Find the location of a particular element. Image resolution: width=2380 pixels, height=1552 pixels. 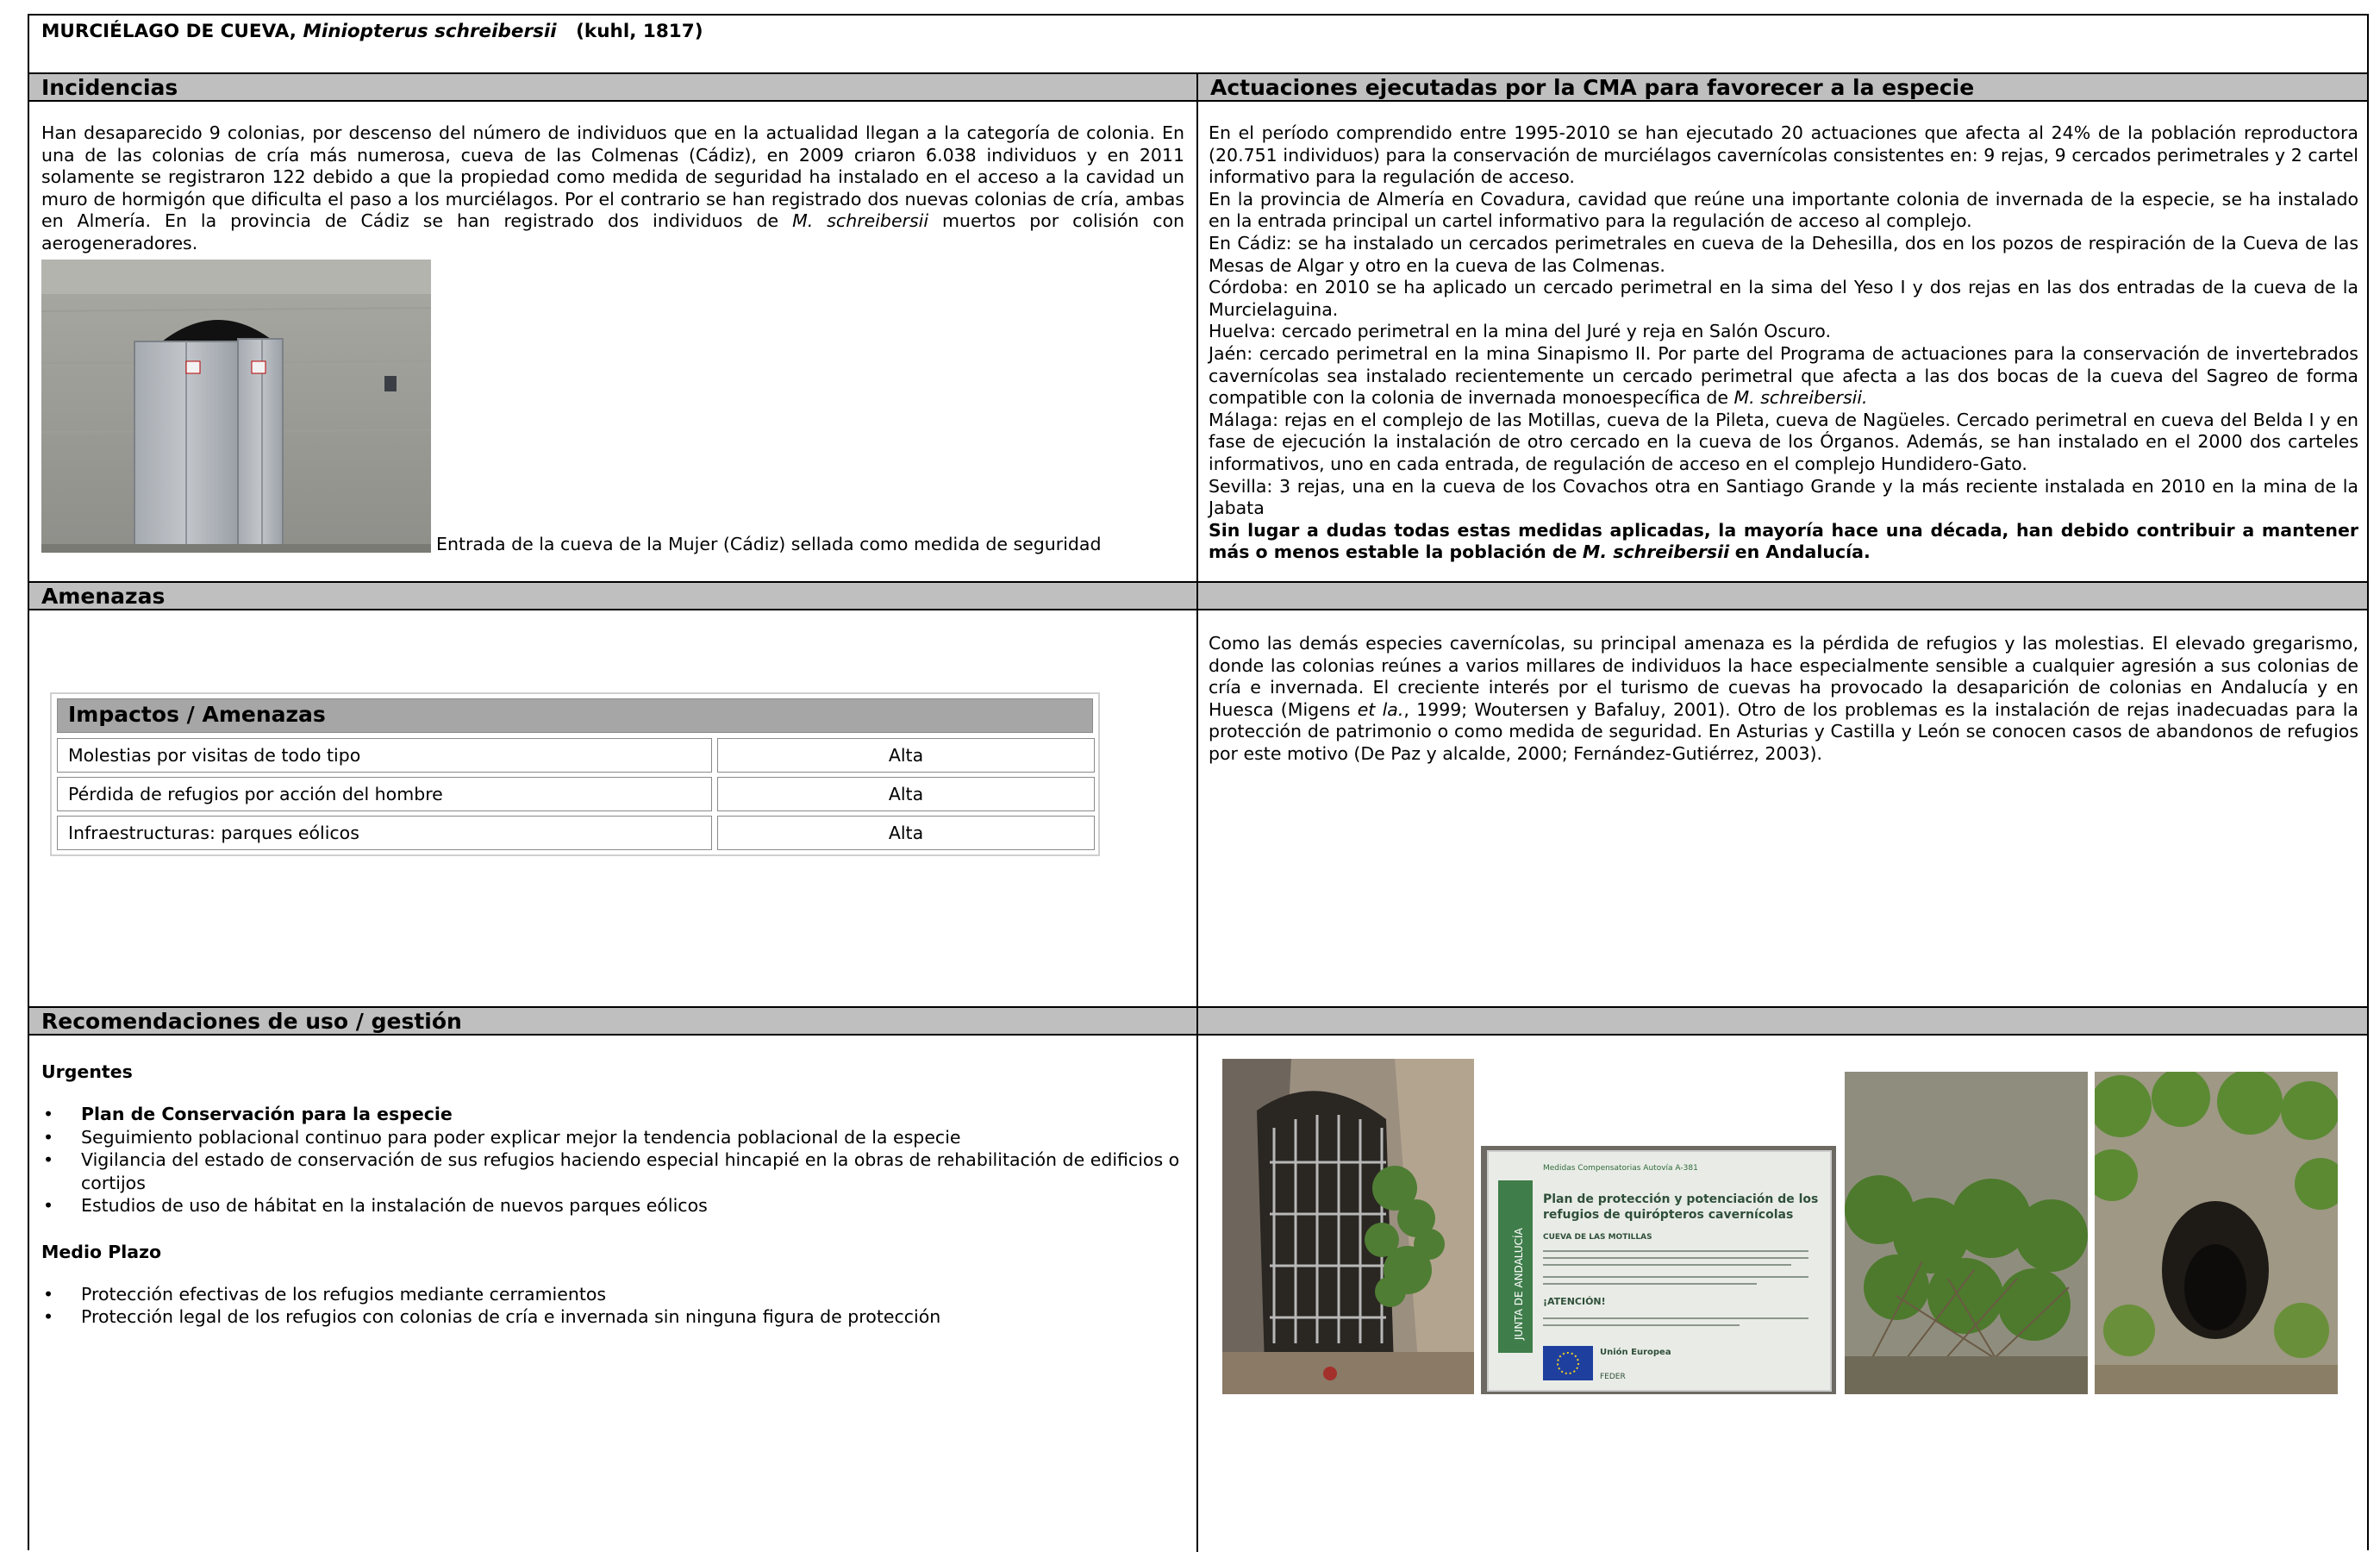

sign-title-line2: refugios de quirópteros cavernícolas is located at coordinates (1668, 1215).